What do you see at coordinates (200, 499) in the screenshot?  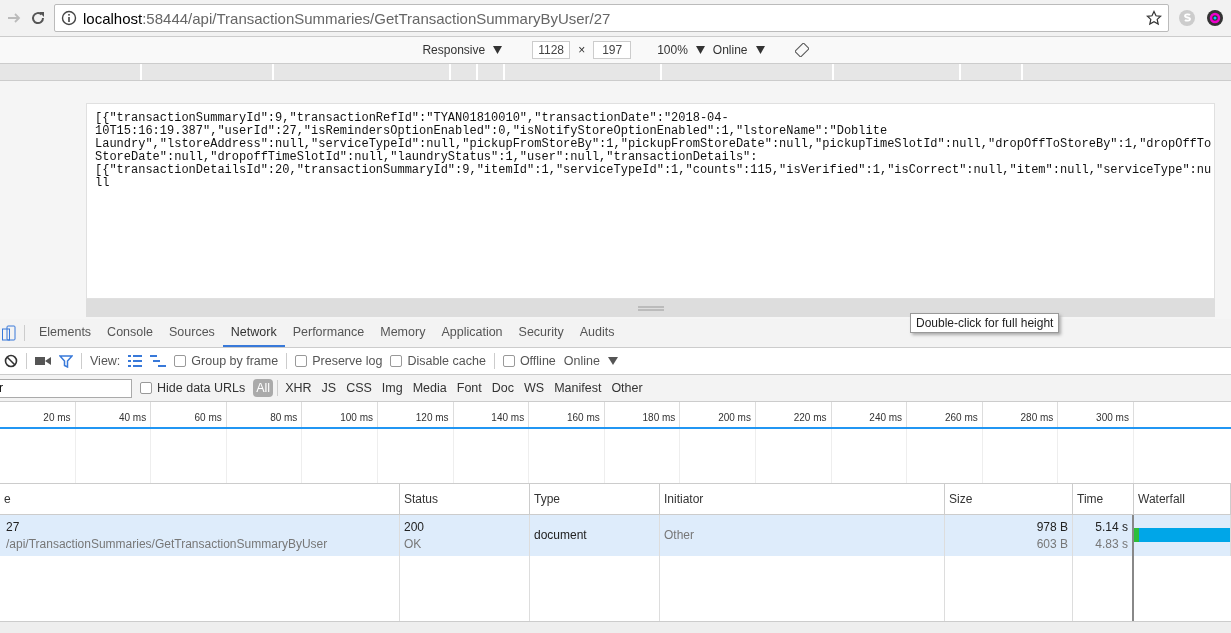 I see `column-header: e` at bounding box center [200, 499].